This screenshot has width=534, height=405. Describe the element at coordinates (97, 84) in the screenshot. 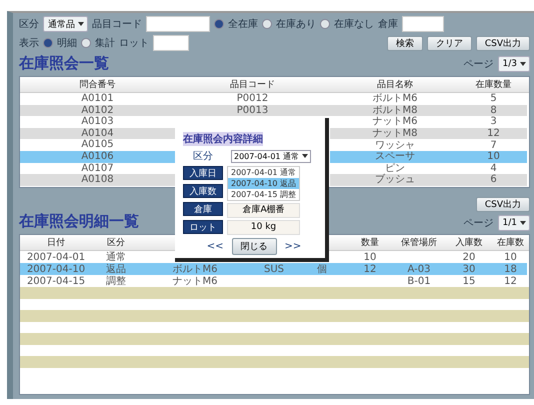

I see `column-header: 問合番号` at that location.